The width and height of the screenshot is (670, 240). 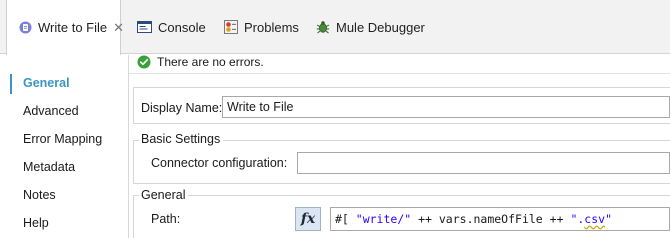 What do you see at coordinates (271, 27) in the screenshot?
I see `tab-label: Problems` at bounding box center [271, 27].